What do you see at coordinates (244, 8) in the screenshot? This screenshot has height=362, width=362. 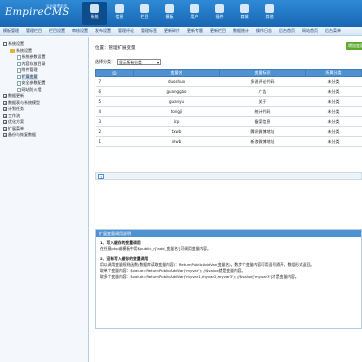 I see `shop-icon` at bounding box center [244, 8].